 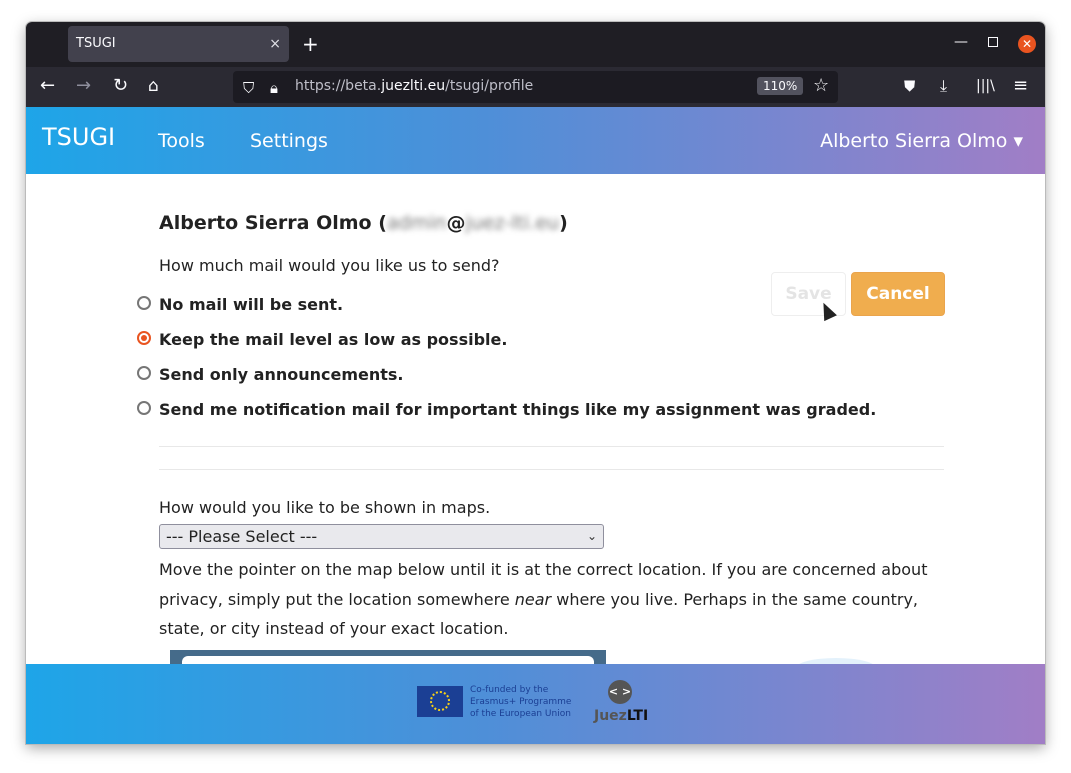 I want to click on forward-icon: →, so click(x=83, y=86).